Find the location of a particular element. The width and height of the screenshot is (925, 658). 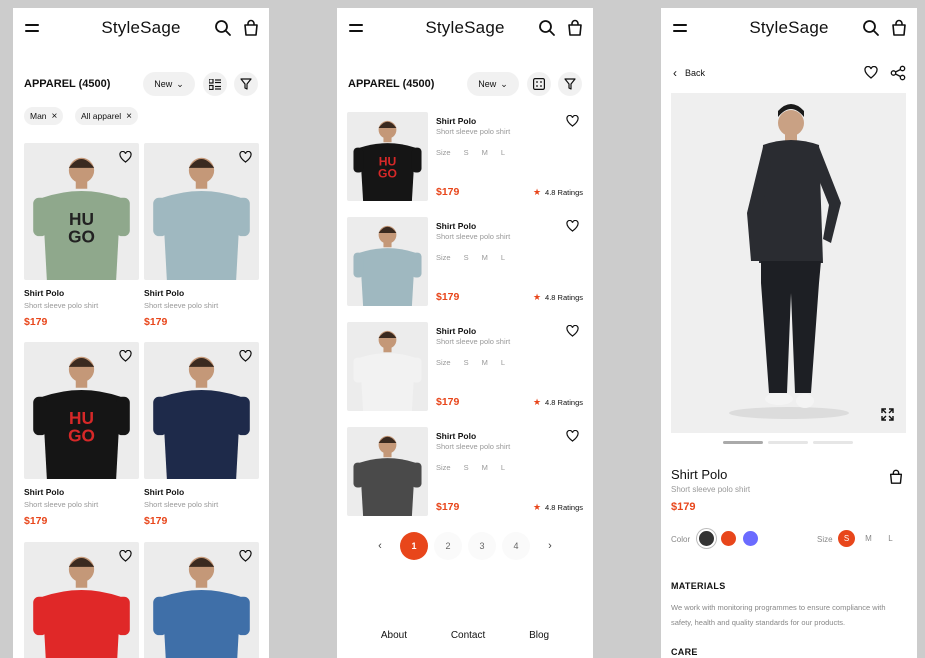

page-button-4: 4 is located at coordinates (516, 546).